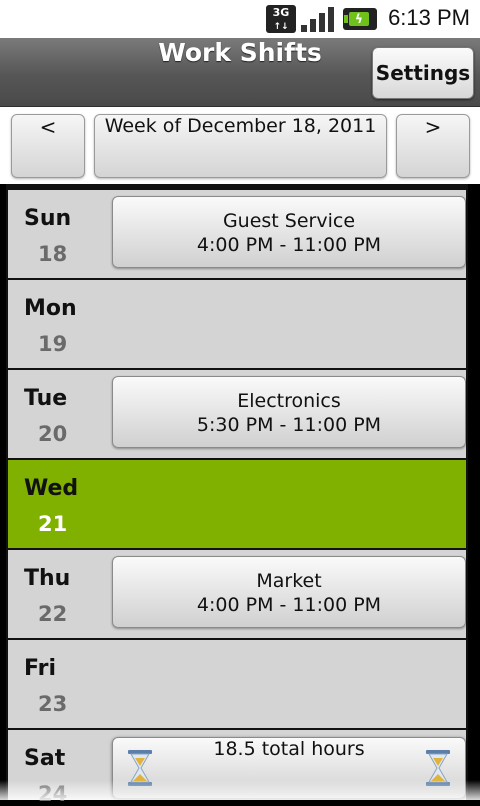  Describe the element at coordinates (317, 19) in the screenshot. I see `signal-strength-icon` at that location.